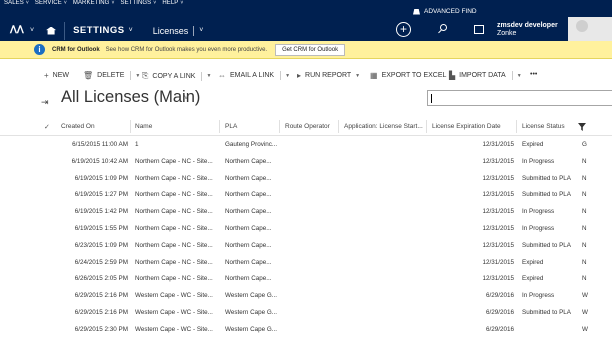 The width and height of the screenshot is (612, 351). What do you see at coordinates (194, 30) in the screenshot?
I see `divider` at bounding box center [194, 30].